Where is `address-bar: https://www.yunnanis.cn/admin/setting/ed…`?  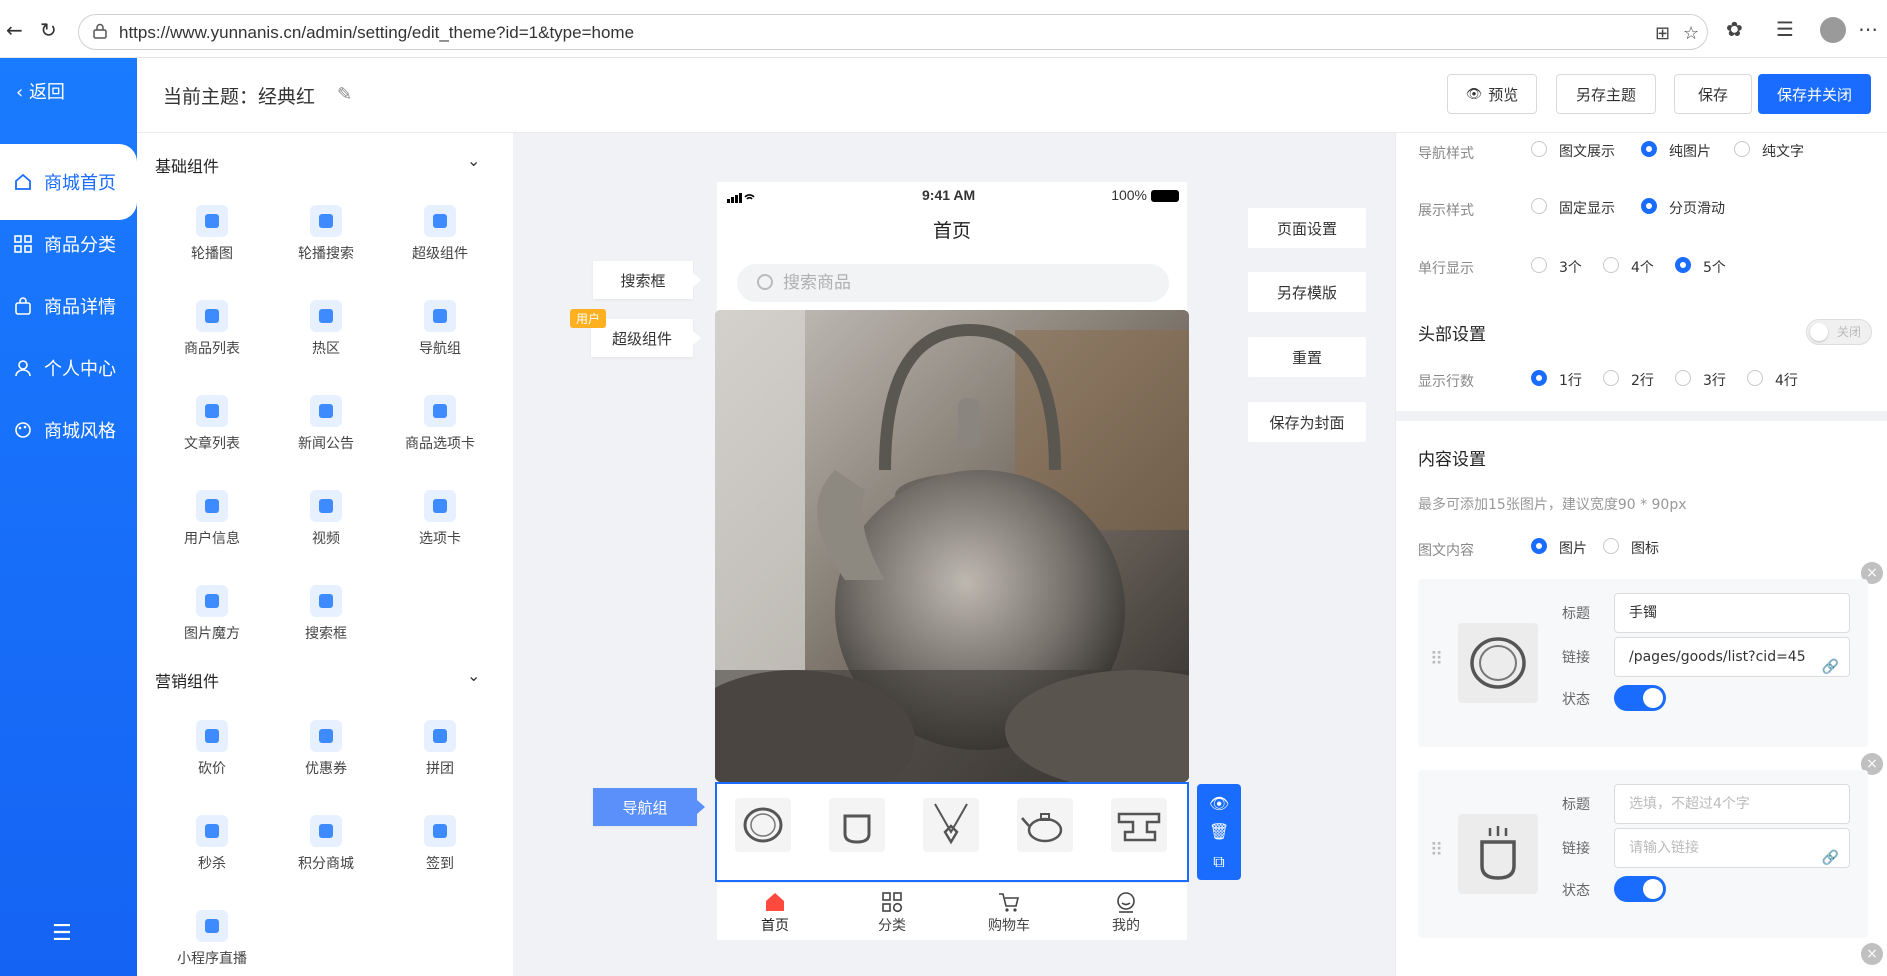
address-bar: https://www.yunnanis.cn/admin/setting/ed… is located at coordinates (893, 32).